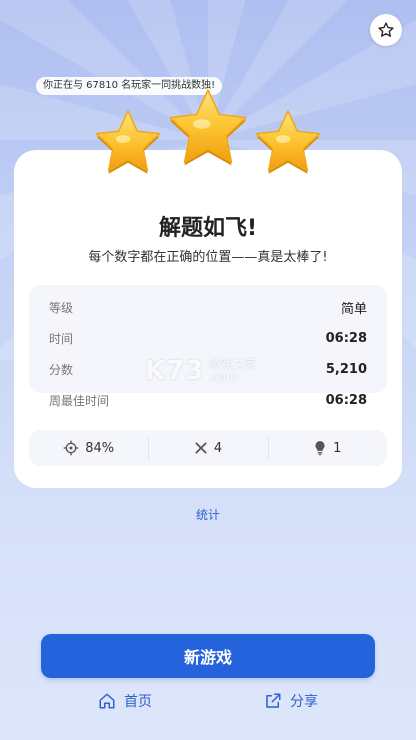 This screenshot has width=416, height=740. What do you see at coordinates (201, 448) in the screenshot?
I see `cross-icon` at bounding box center [201, 448].